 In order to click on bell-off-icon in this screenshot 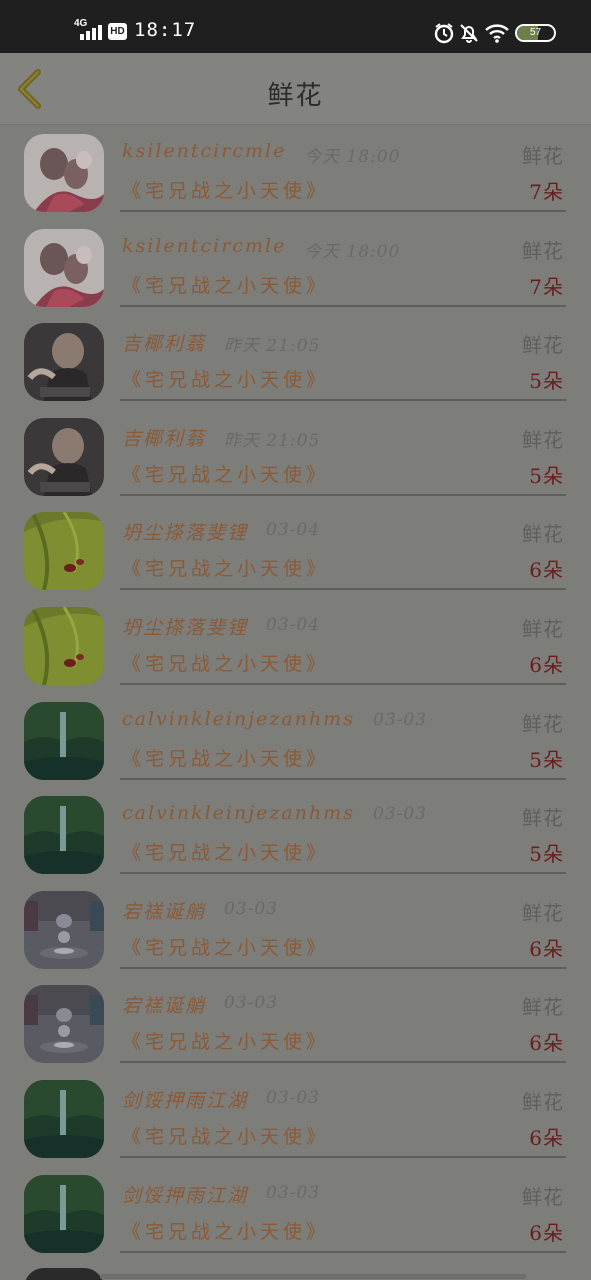, I will do `click(469, 33)`.